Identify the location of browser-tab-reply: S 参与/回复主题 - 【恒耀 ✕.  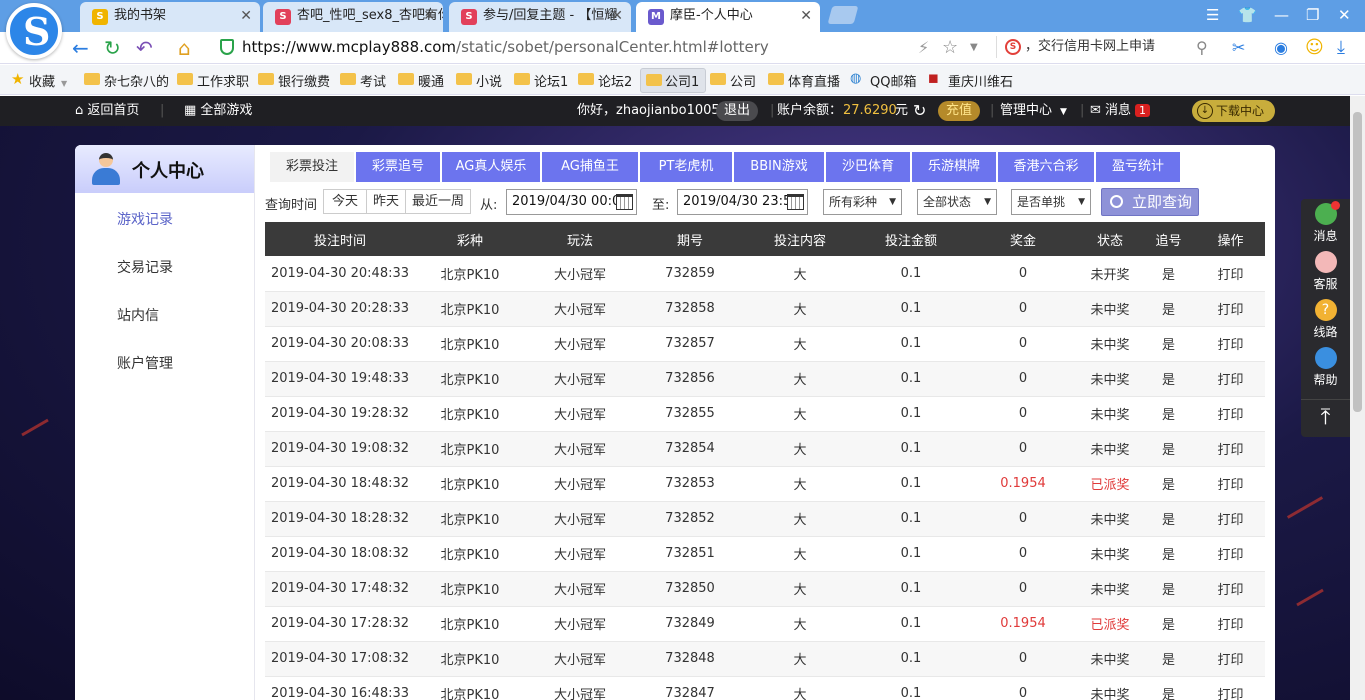
(540, 17).